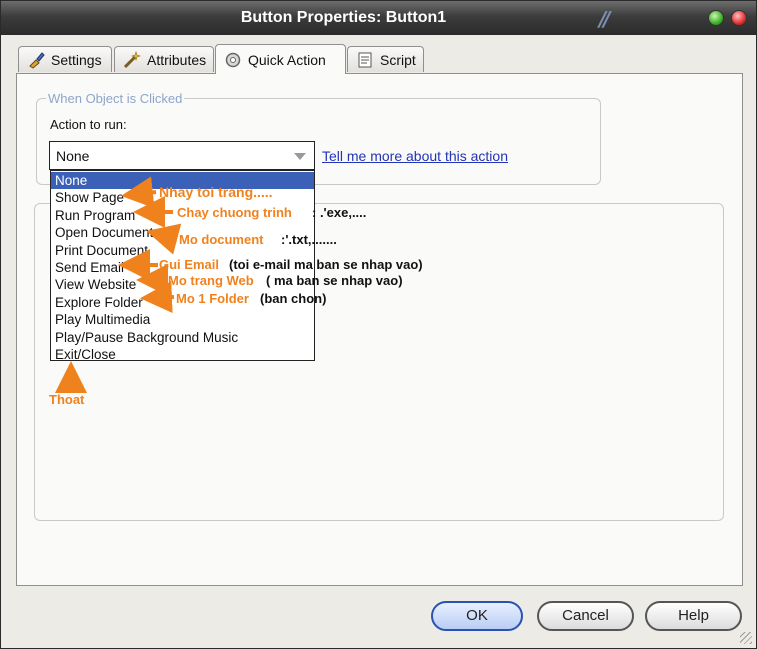  Describe the element at coordinates (182, 354) in the screenshot. I see `option-exit-close: Exit/Close` at that location.